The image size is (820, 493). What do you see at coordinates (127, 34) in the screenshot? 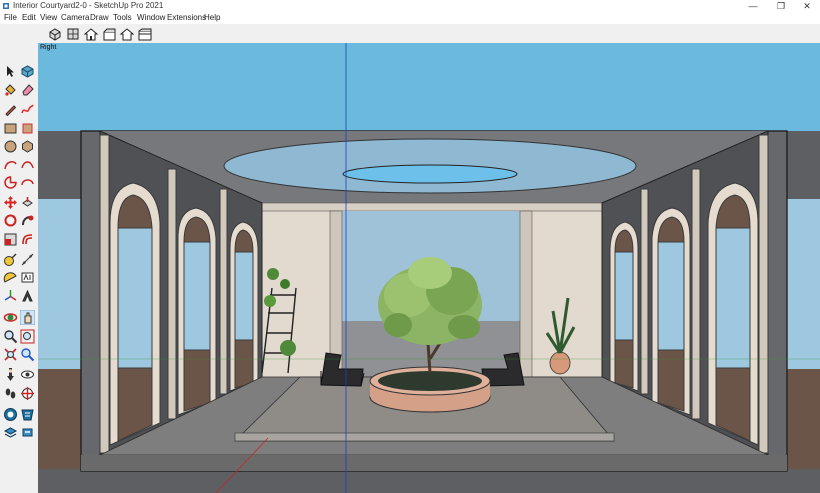
I see `back-view-icon` at bounding box center [127, 34].